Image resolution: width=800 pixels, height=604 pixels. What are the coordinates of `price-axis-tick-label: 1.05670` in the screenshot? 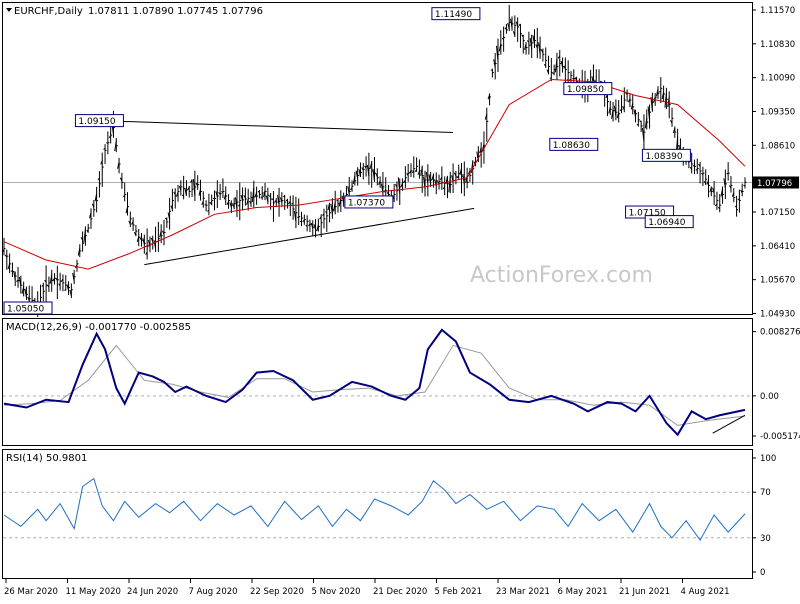 It's located at (777, 281).